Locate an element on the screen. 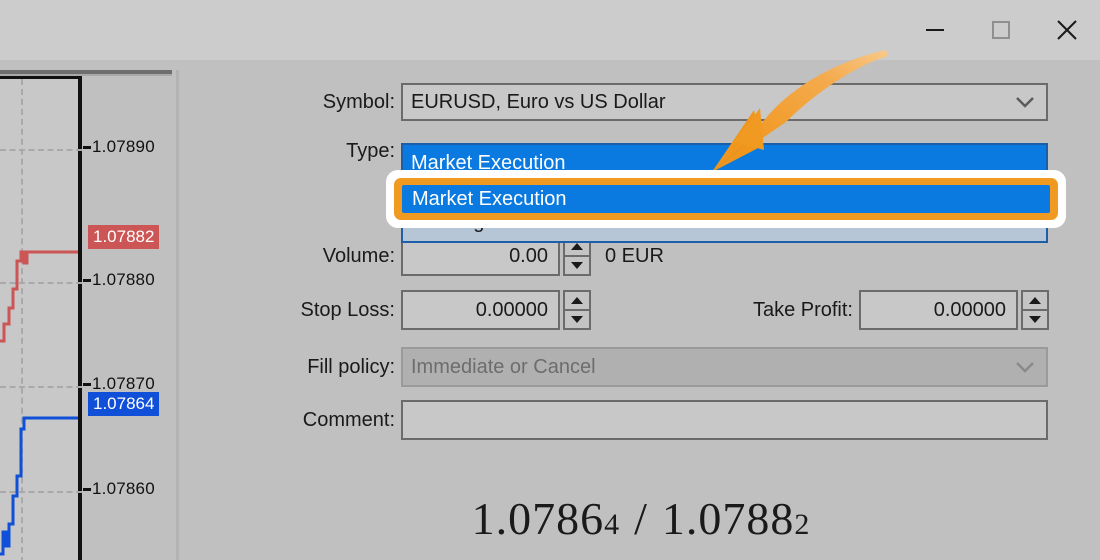 The width and height of the screenshot is (1100, 560). bid-price-badge: 1.07864 is located at coordinates (124, 404).